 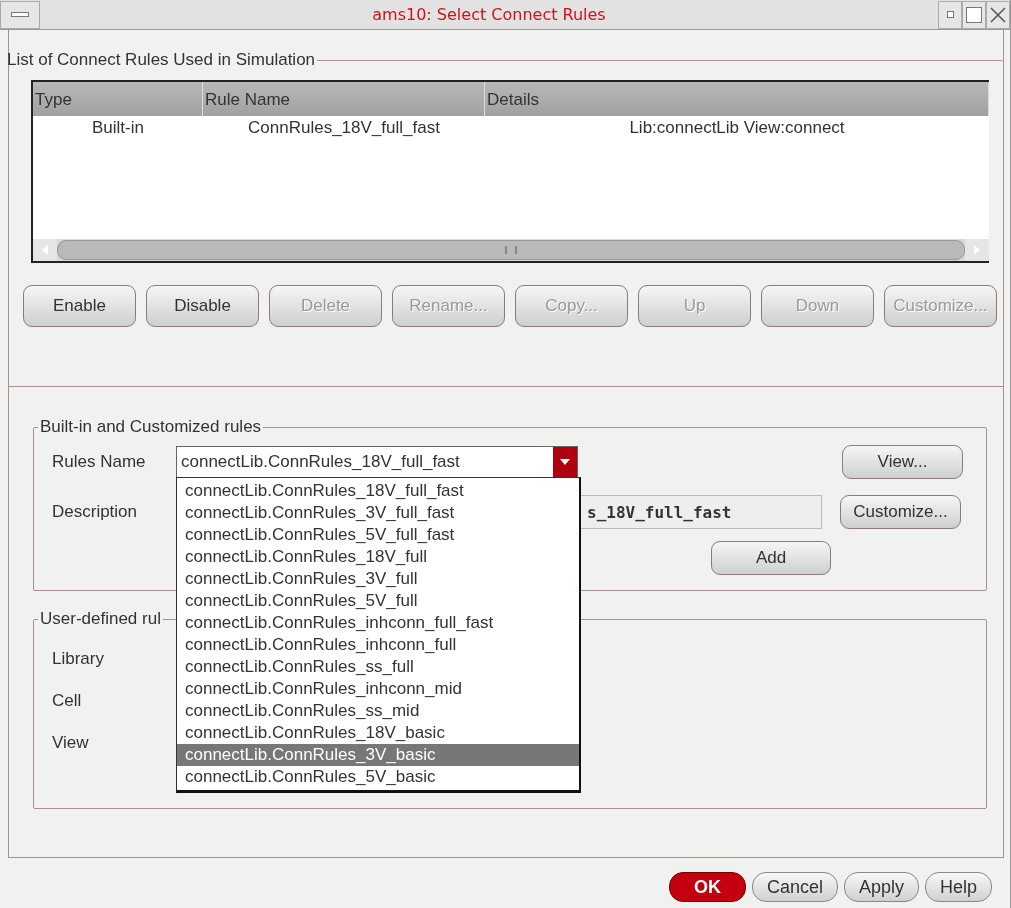 I want to click on minimize-button, so click(x=950, y=14).